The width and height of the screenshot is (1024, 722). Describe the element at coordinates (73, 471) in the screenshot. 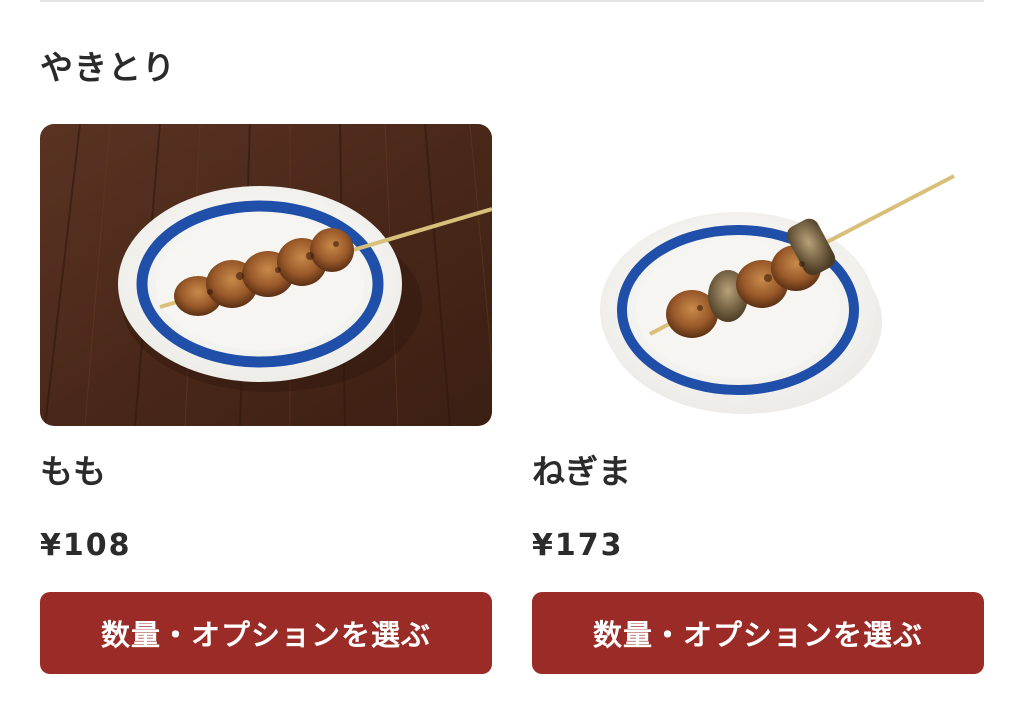

I see `item-name: もも` at that location.